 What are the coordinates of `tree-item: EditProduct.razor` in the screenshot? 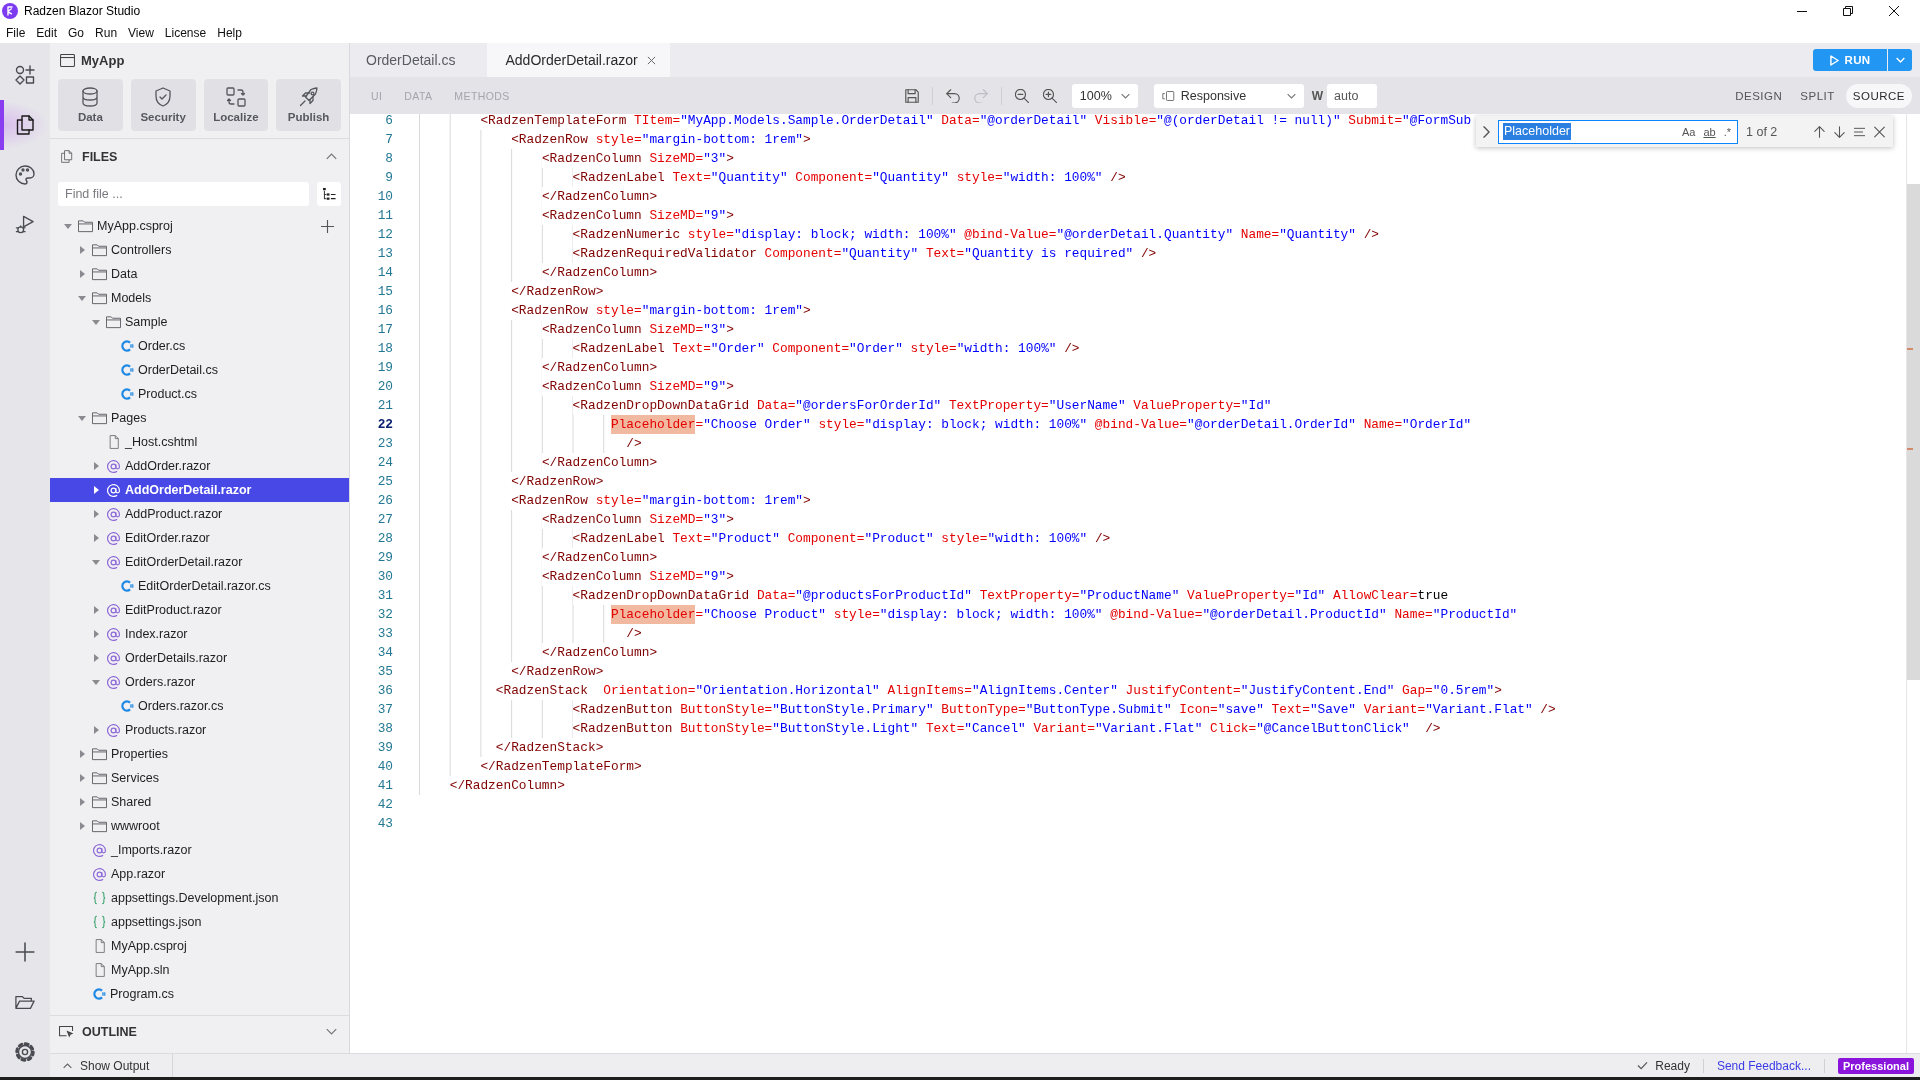 It's located at (199, 610).